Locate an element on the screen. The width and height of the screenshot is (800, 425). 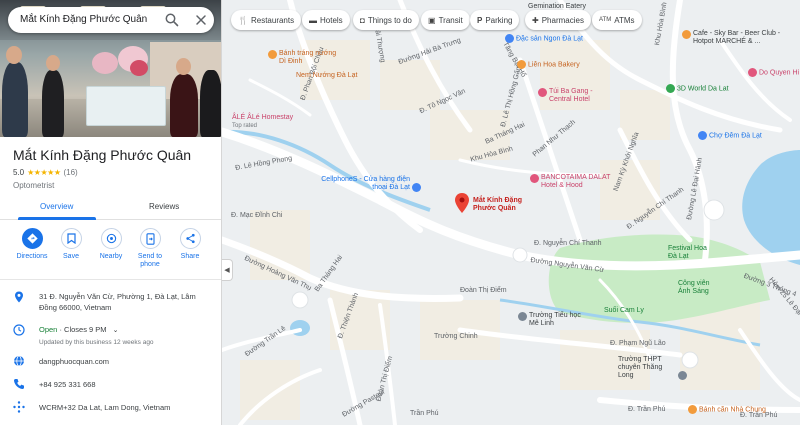
close-icon is located at coordinates (201, 20).